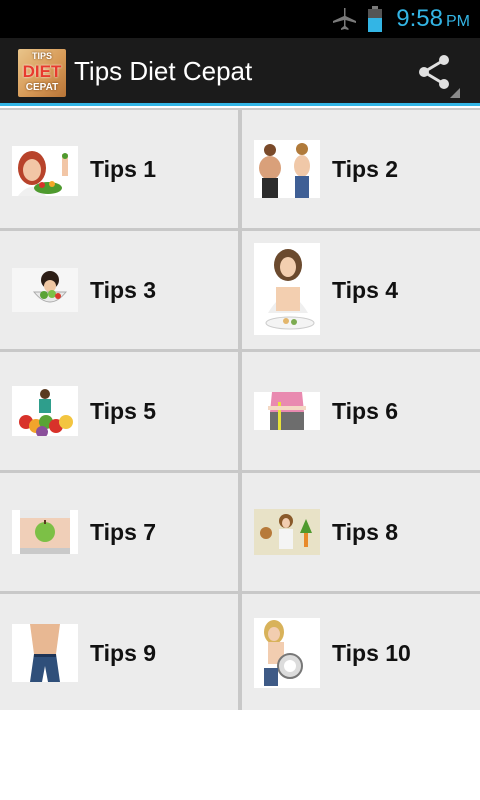 The height and width of the screenshot is (800, 480). What do you see at coordinates (287, 411) in the screenshot?
I see `tip-6-image` at bounding box center [287, 411].